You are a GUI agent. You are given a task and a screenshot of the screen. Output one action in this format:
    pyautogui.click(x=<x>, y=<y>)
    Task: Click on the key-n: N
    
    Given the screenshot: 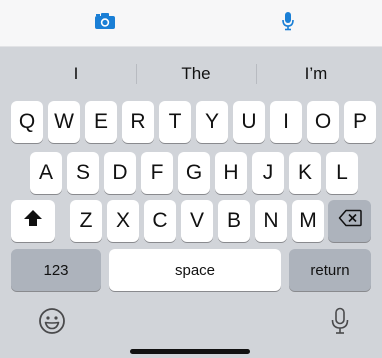 What is the action you would take?
    pyautogui.click(x=271, y=221)
    